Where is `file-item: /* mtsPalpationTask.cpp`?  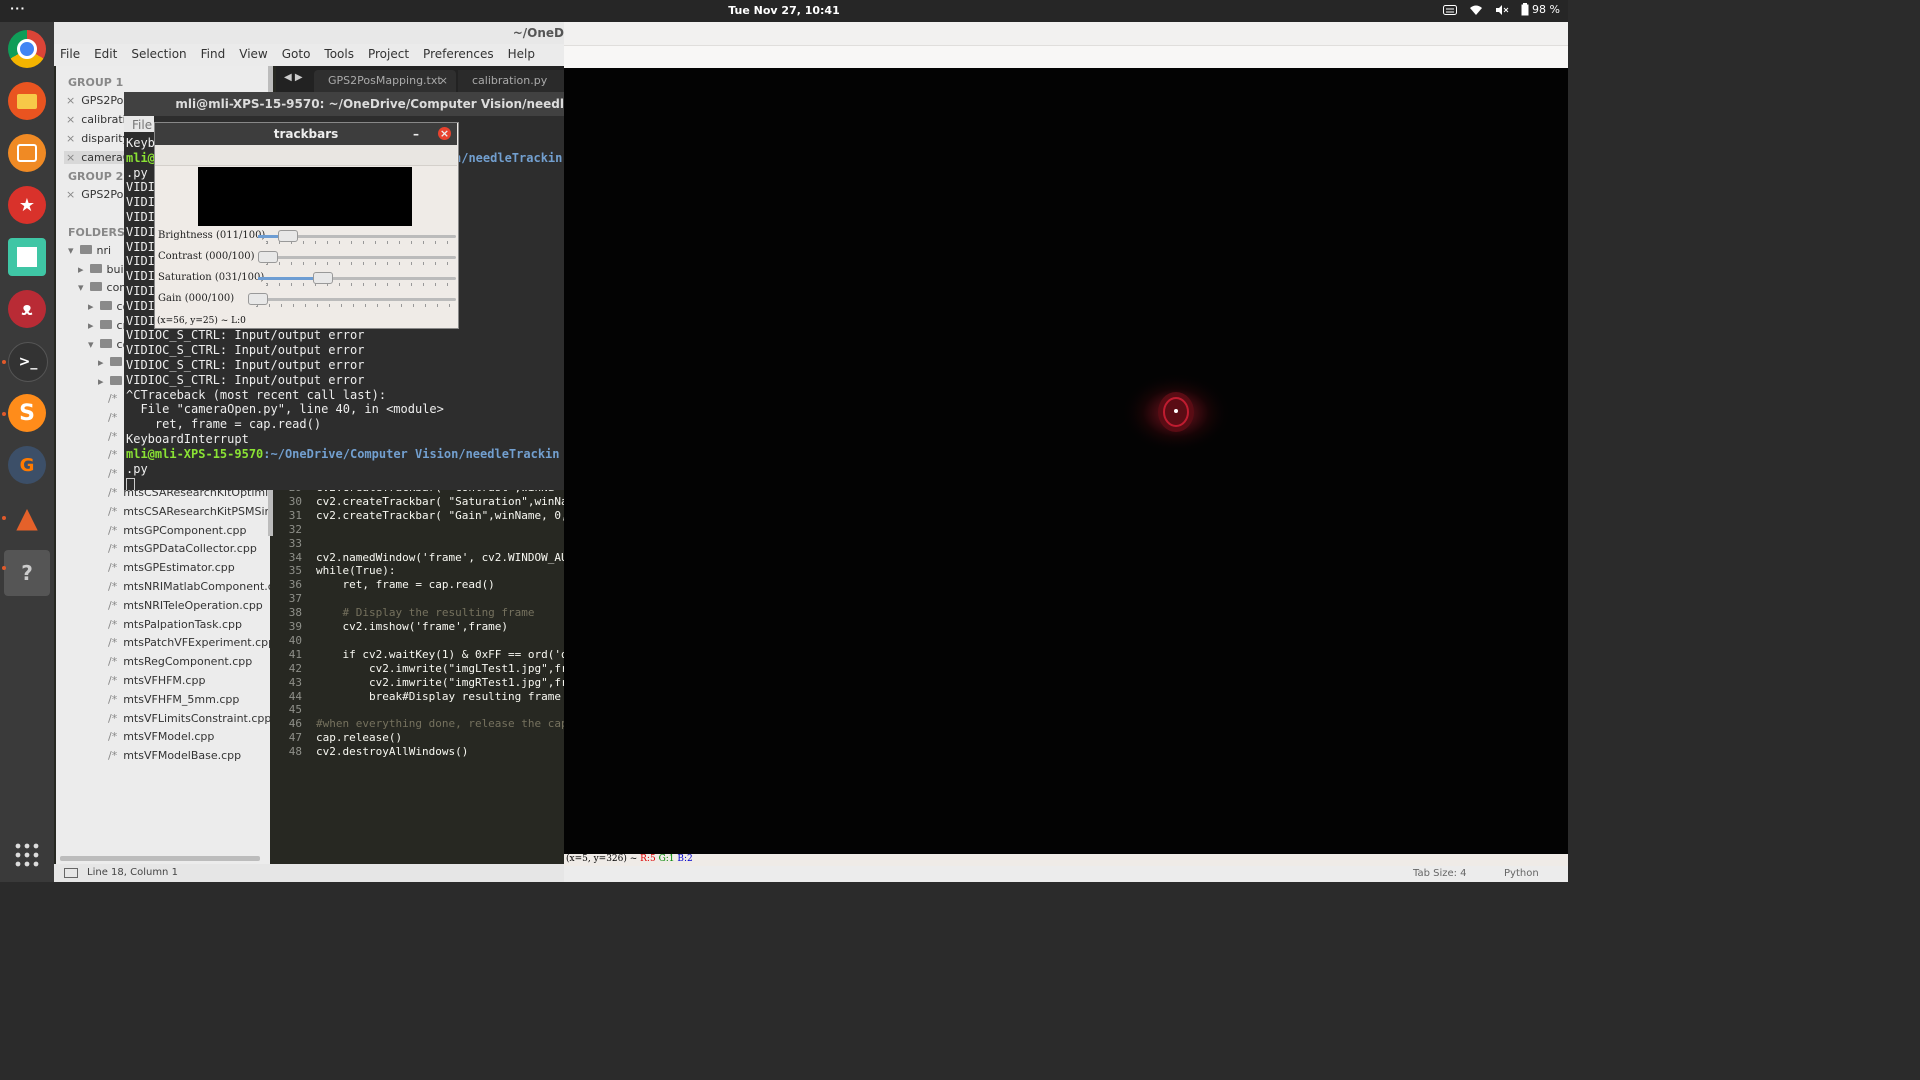 file-item: /* mtsPalpationTask.cpp is located at coordinates (175, 624).